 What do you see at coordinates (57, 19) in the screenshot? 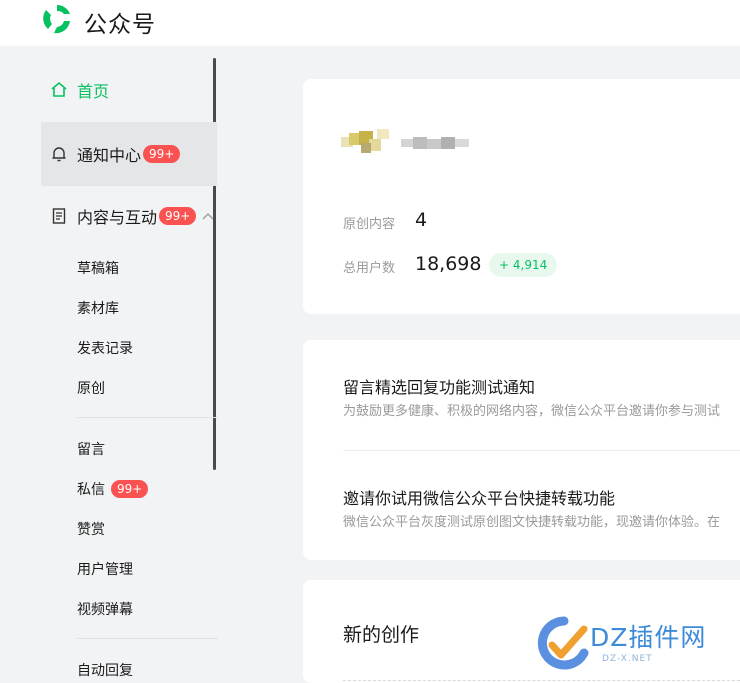
I see `wechat-logo-icon` at bounding box center [57, 19].